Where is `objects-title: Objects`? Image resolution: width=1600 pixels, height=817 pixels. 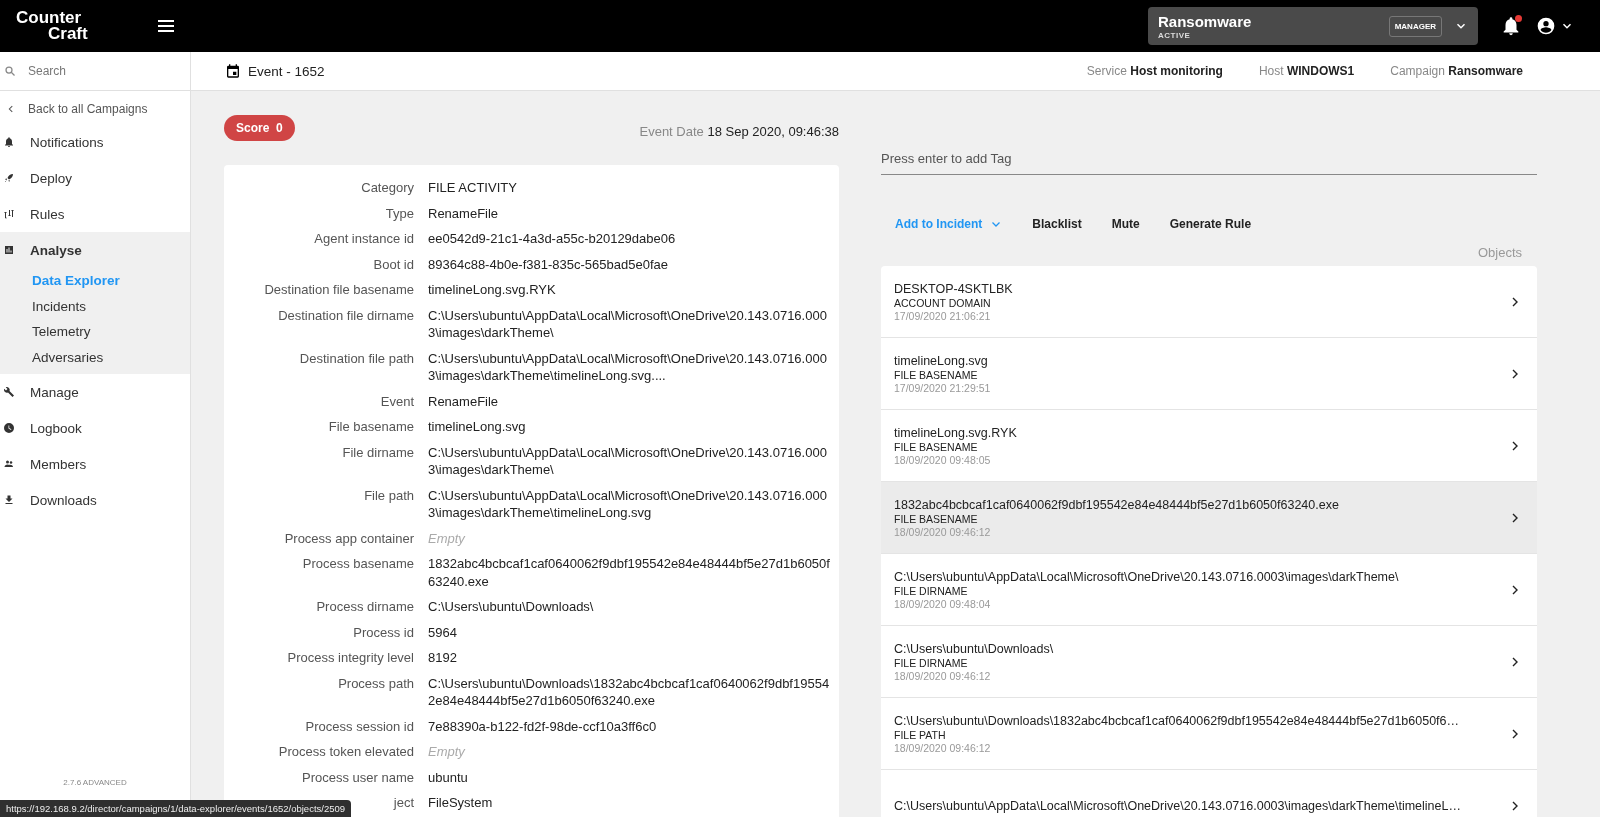
objects-title: Objects is located at coordinates (1499, 253).